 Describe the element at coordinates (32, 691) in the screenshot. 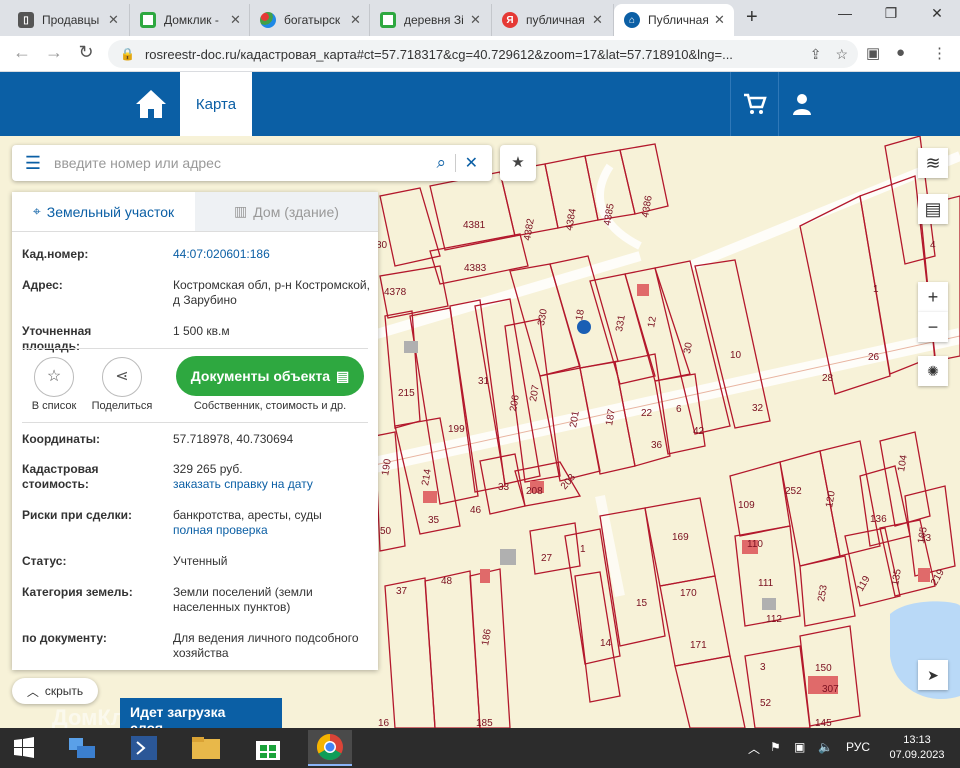

I see `chevron-up-icon: ︿` at that location.